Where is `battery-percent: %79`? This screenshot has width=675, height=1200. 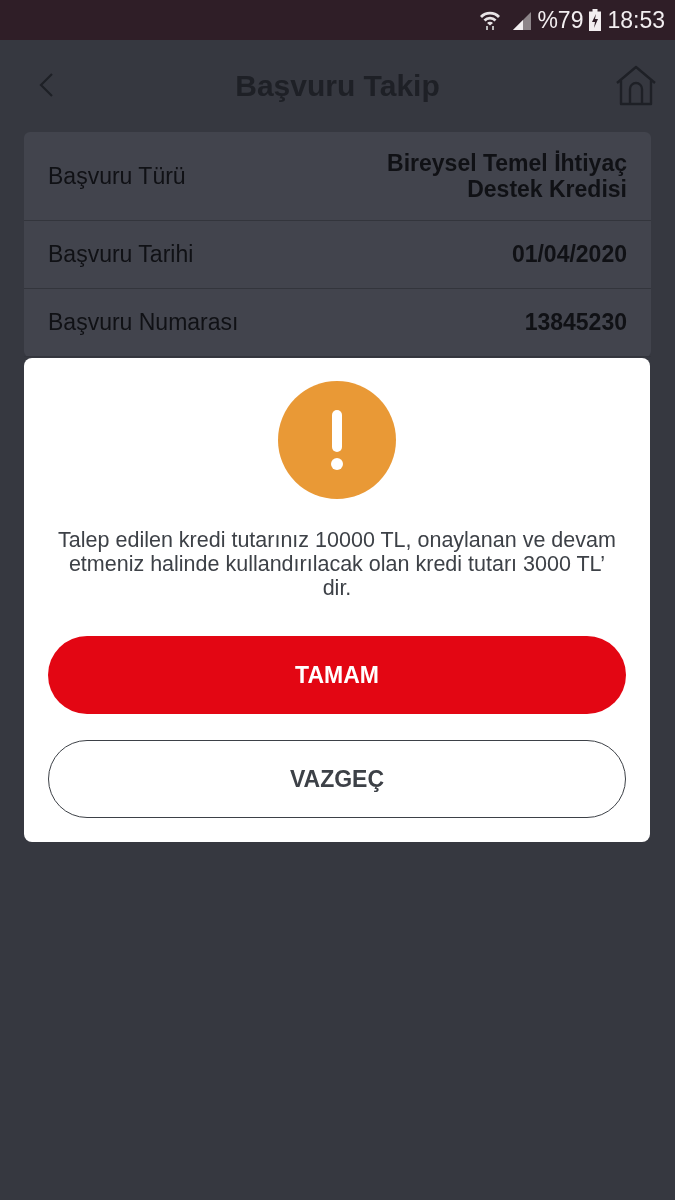
battery-percent: %79 is located at coordinates (560, 20).